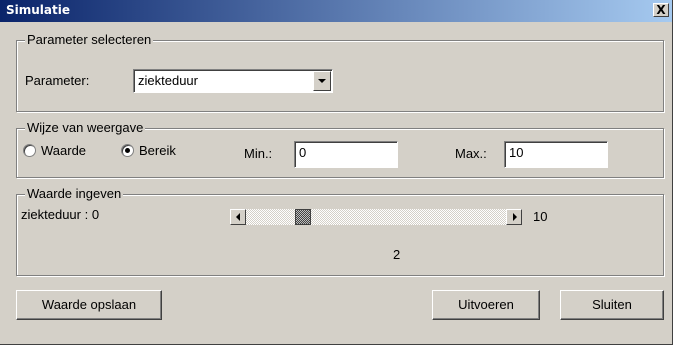  I want to click on run-button: Uitvoeren, so click(486, 305).